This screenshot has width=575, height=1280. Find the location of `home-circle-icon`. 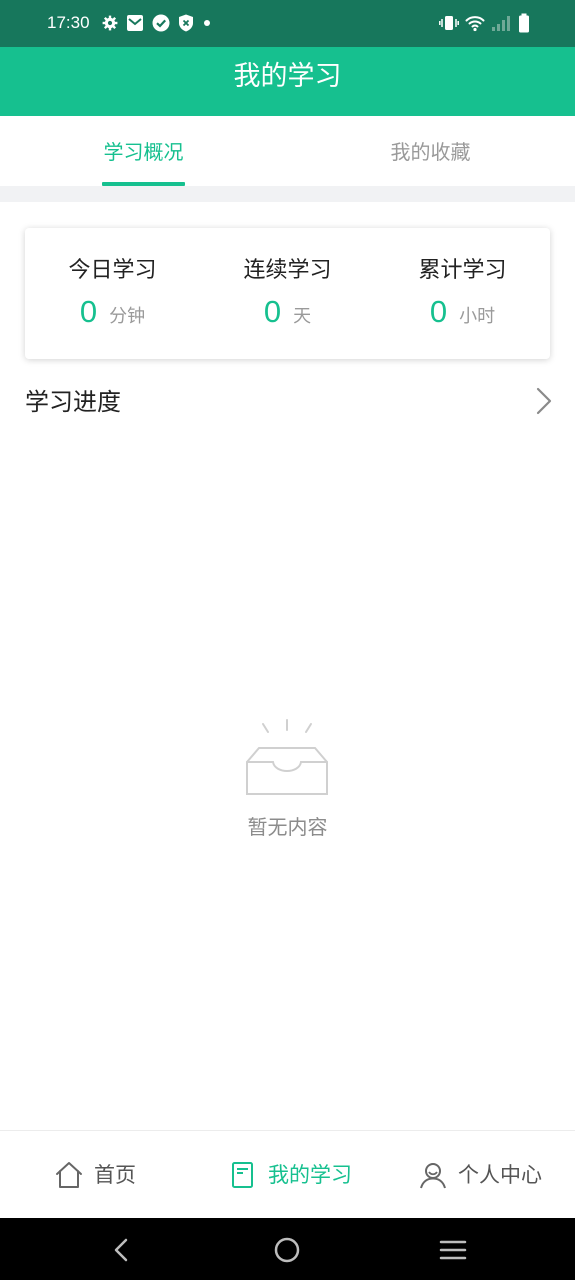

home-circle-icon is located at coordinates (287, 1250).